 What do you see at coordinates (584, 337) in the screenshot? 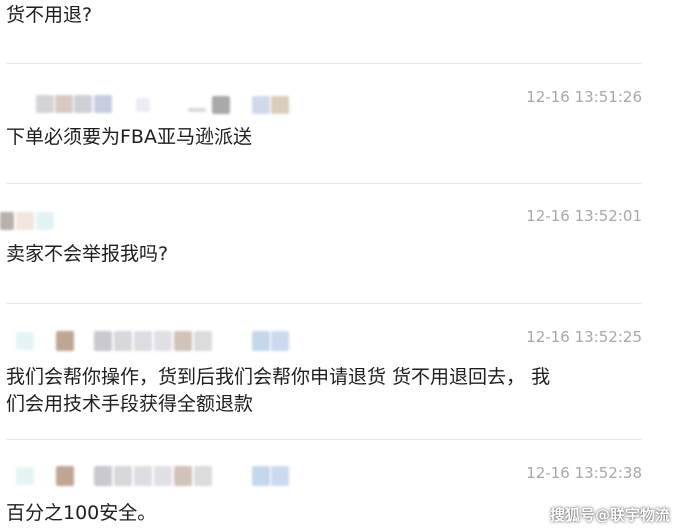
I see `message-timestamp: 12-16 13:52:25` at bounding box center [584, 337].